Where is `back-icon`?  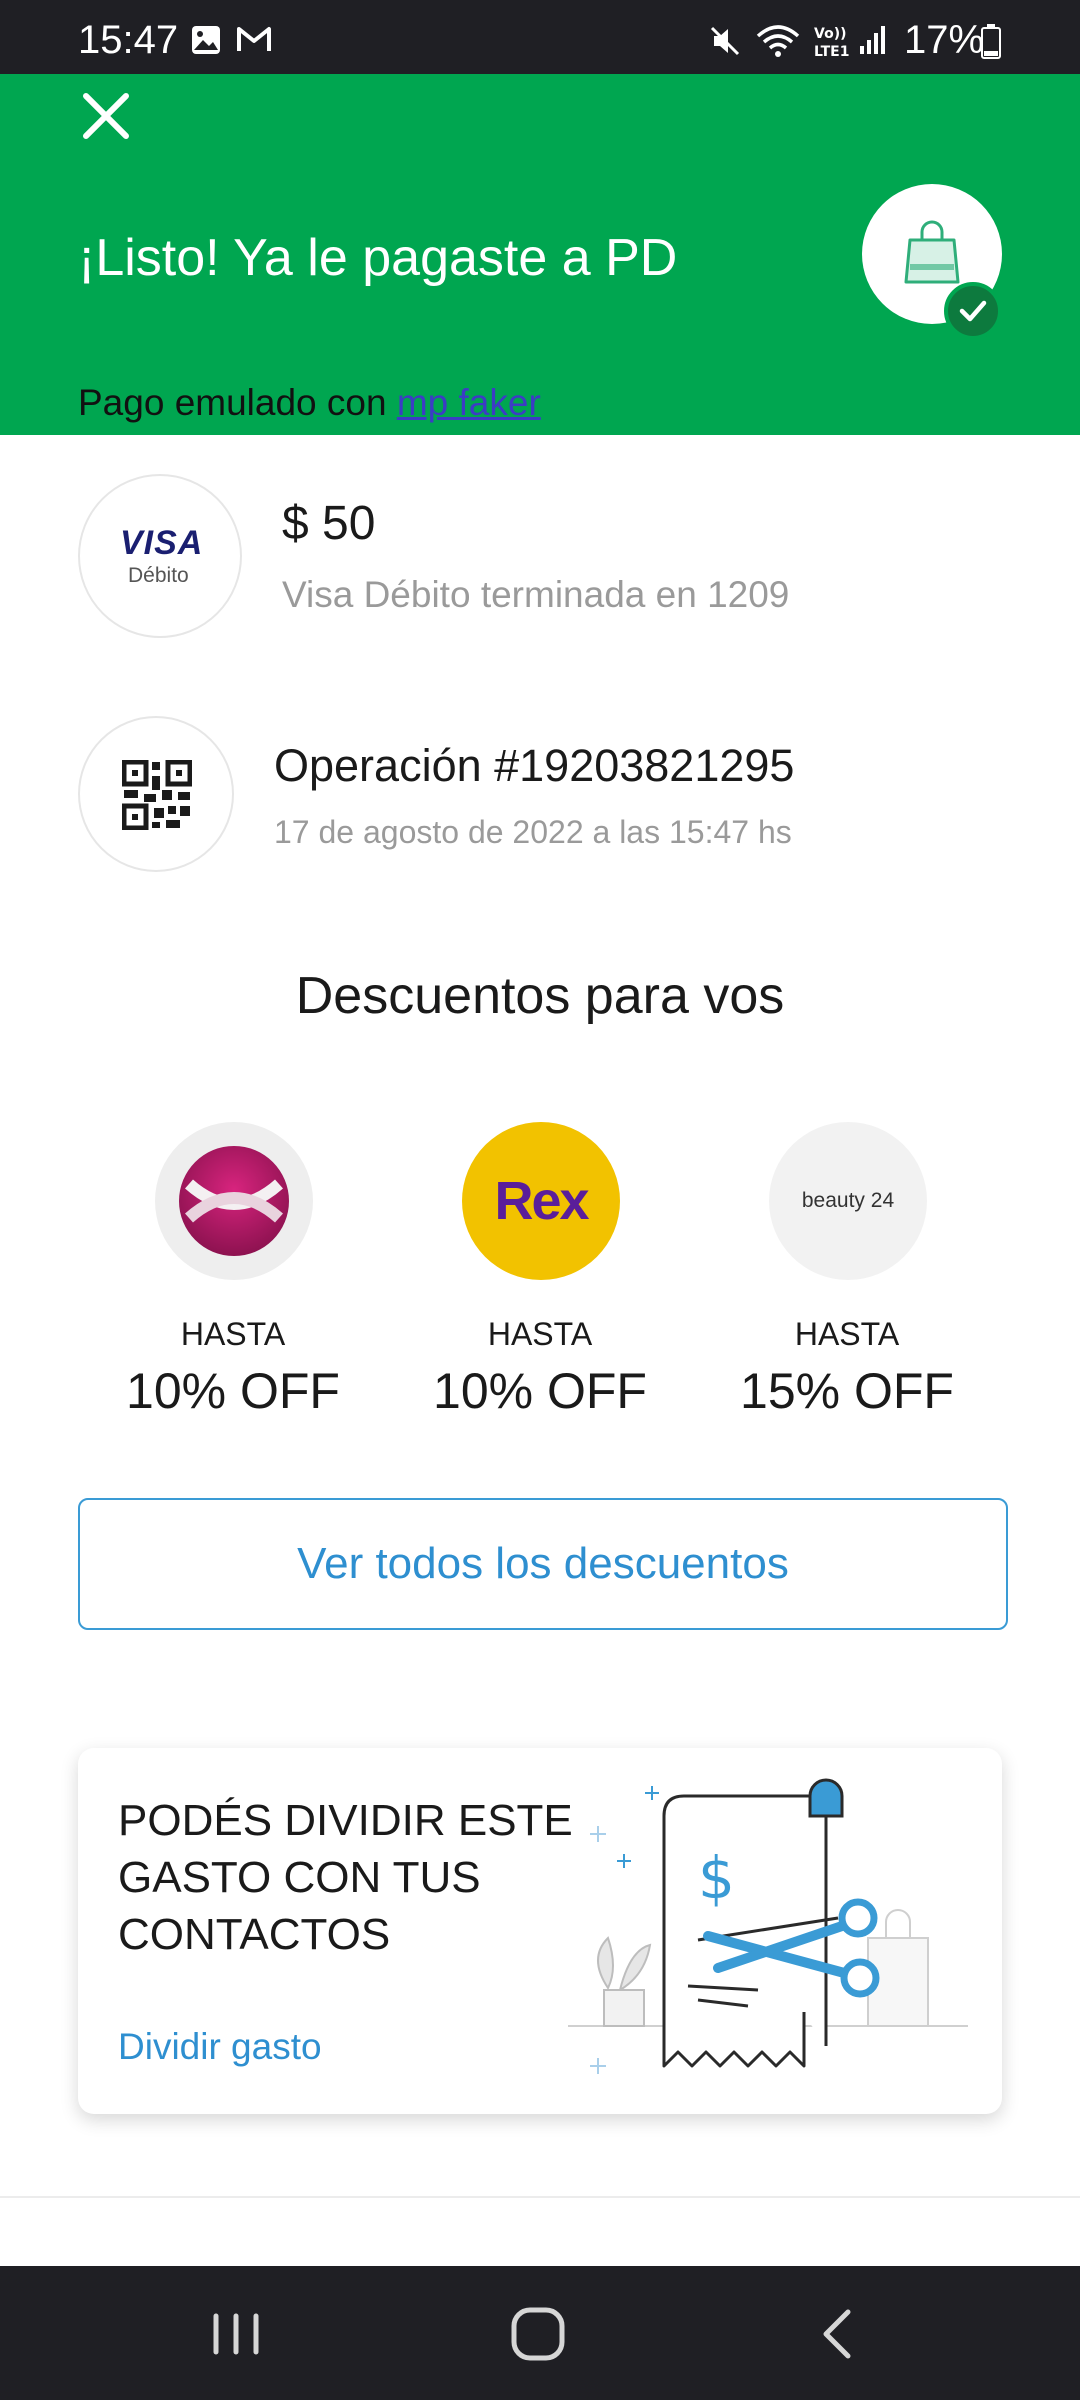
back-icon is located at coordinates (840, 2334).